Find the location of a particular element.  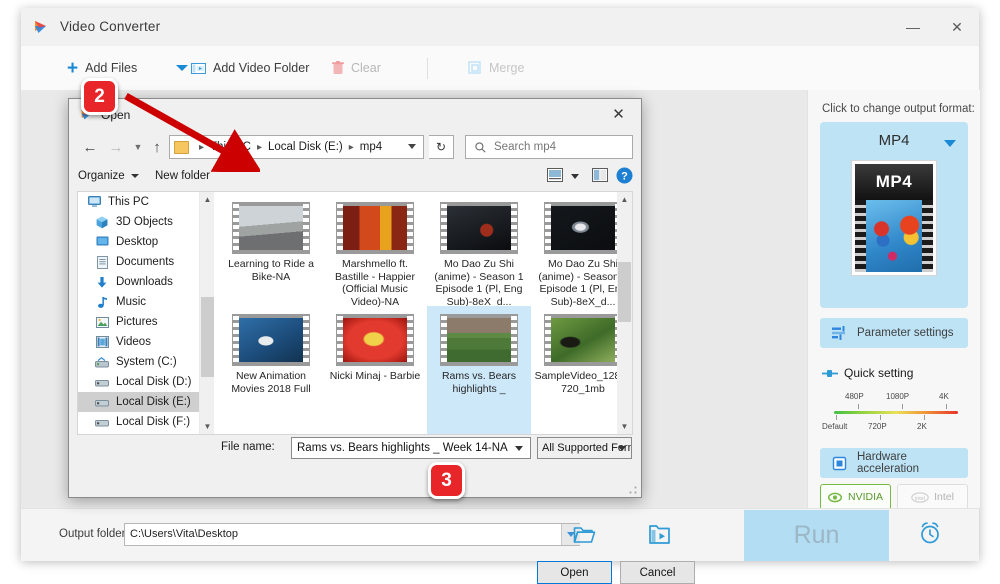

tree-item-label: Documents is located at coordinates (145, 262).